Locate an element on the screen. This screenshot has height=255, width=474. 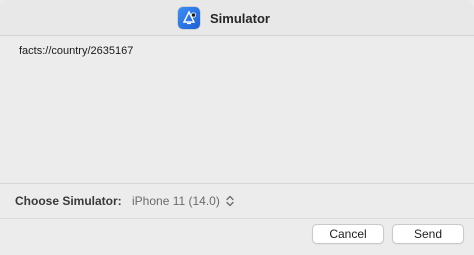
title-bar: Simulator is located at coordinates (237, 18).